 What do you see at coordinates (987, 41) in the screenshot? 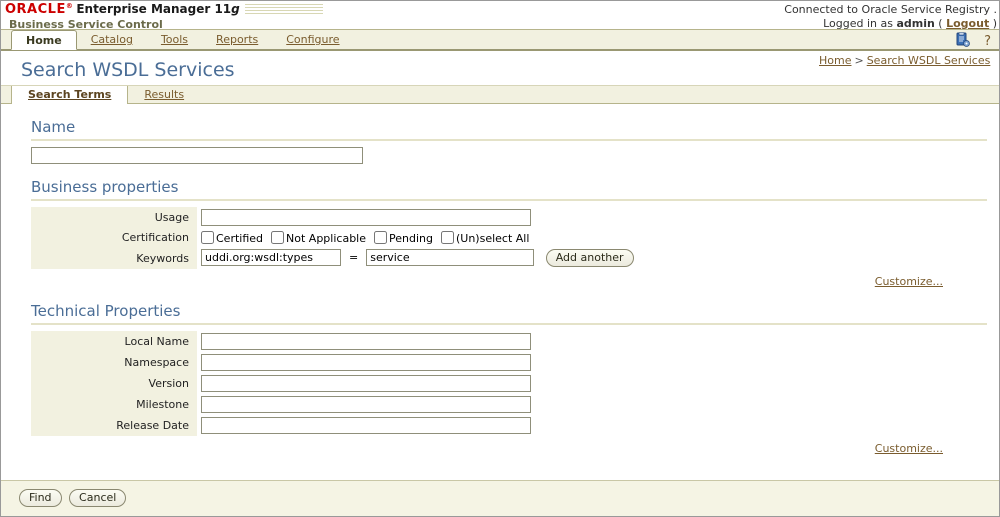
I see `help-icon: ?` at bounding box center [987, 41].